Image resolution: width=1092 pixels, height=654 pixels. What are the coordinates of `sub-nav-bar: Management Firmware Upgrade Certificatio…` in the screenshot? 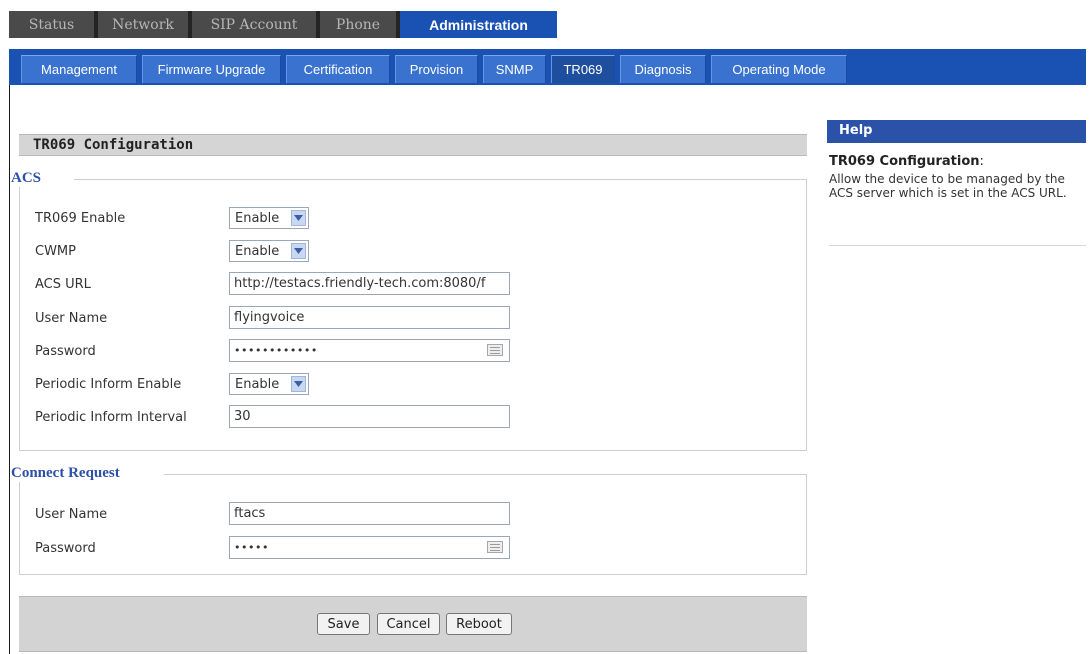 It's located at (547, 67).